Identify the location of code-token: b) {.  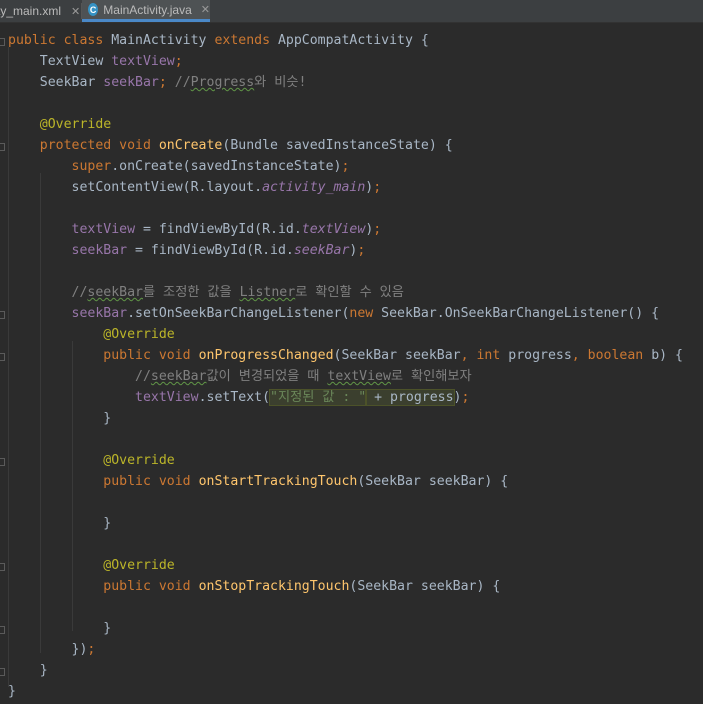
(667, 355).